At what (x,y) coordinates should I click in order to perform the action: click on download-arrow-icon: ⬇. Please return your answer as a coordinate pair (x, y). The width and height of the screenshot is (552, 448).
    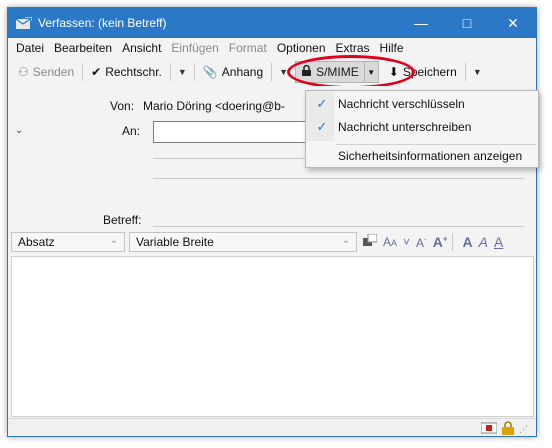
    Looking at the image, I should click on (393, 72).